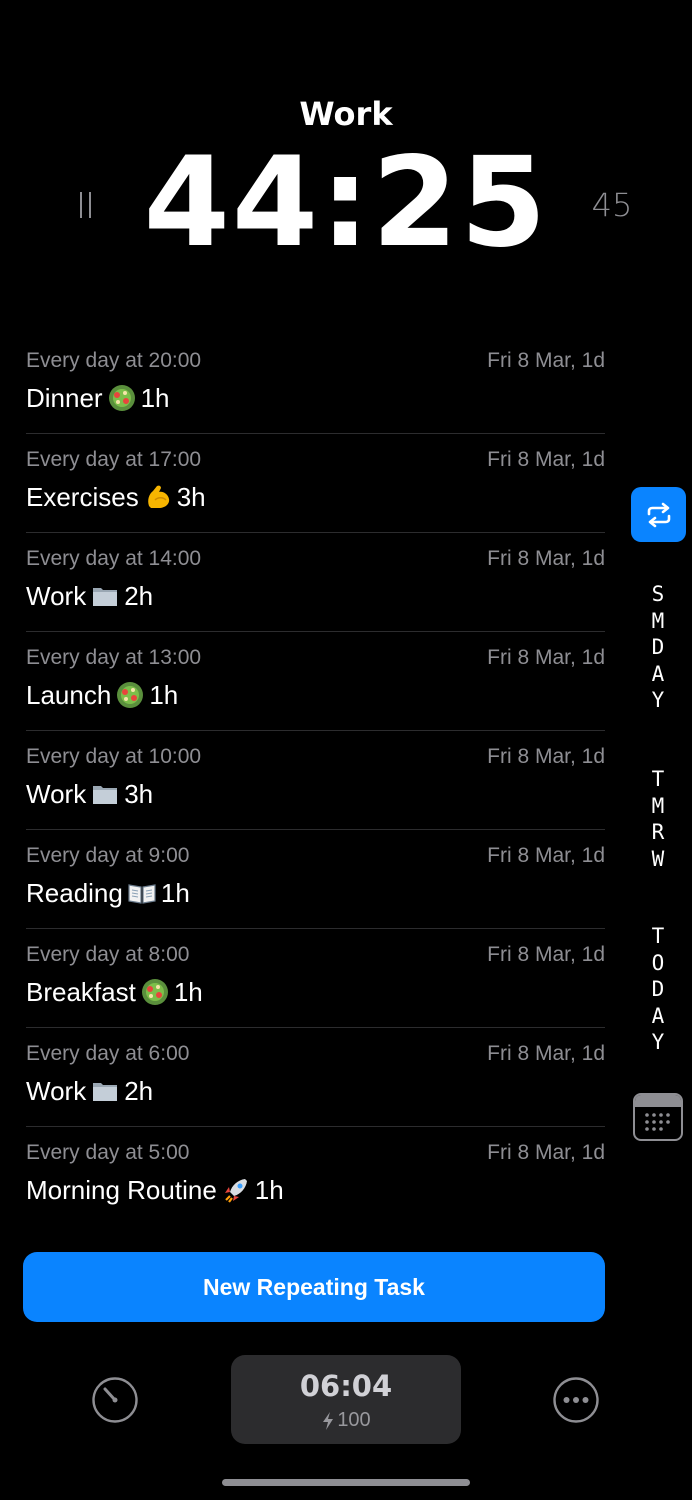 The width and height of the screenshot is (692, 1500). Describe the element at coordinates (346, 1482) in the screenshot. I see `home-indicator` at that location.